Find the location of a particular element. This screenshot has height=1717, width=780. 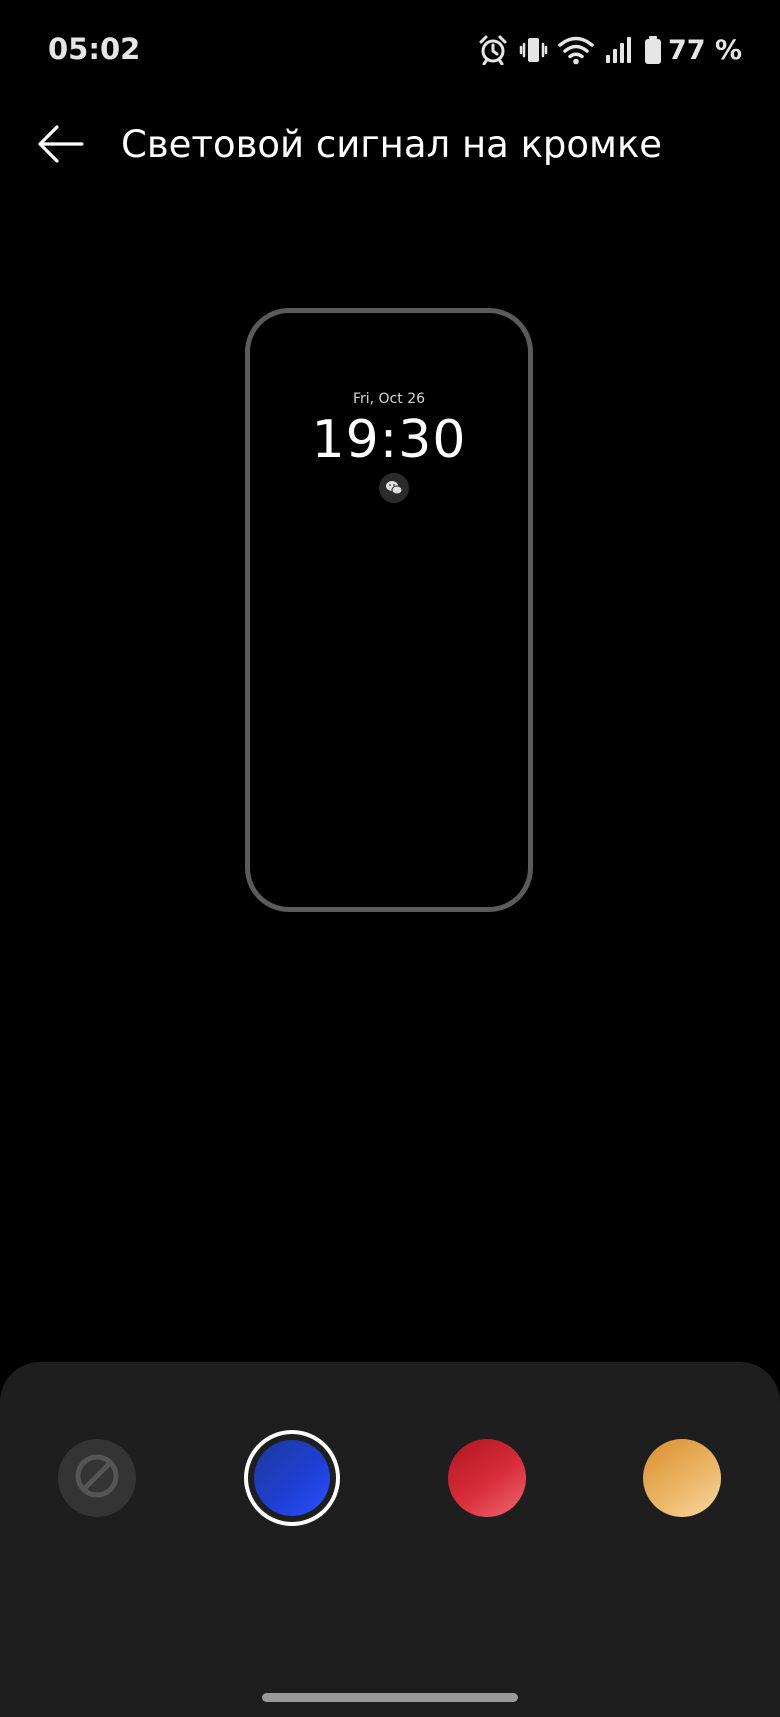

battery-percentage: 77 % is located at coordinates (704, 50).